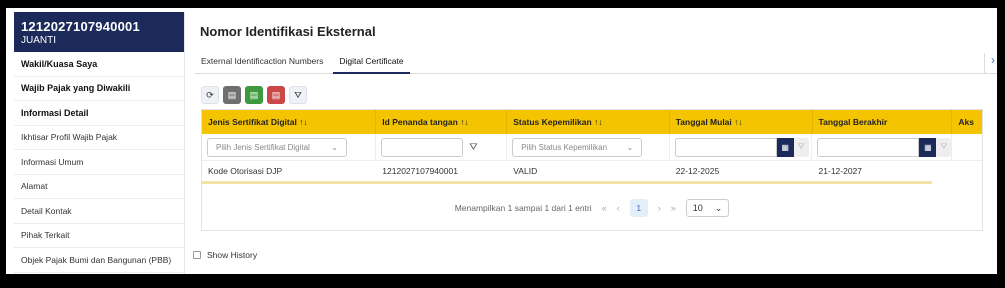 The image size is (1005, 288). I want to click on filter-cell: ⛛, so click(442, 147).